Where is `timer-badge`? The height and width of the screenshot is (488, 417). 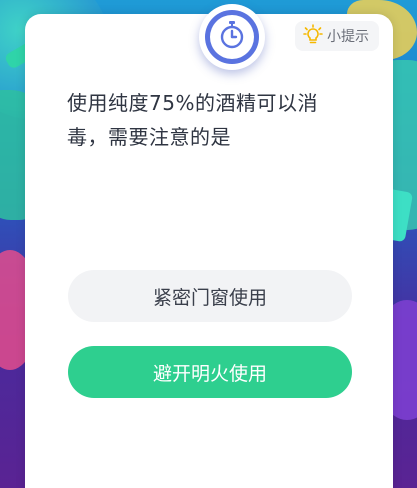
timer-badge is located at coordinates (232, 37).